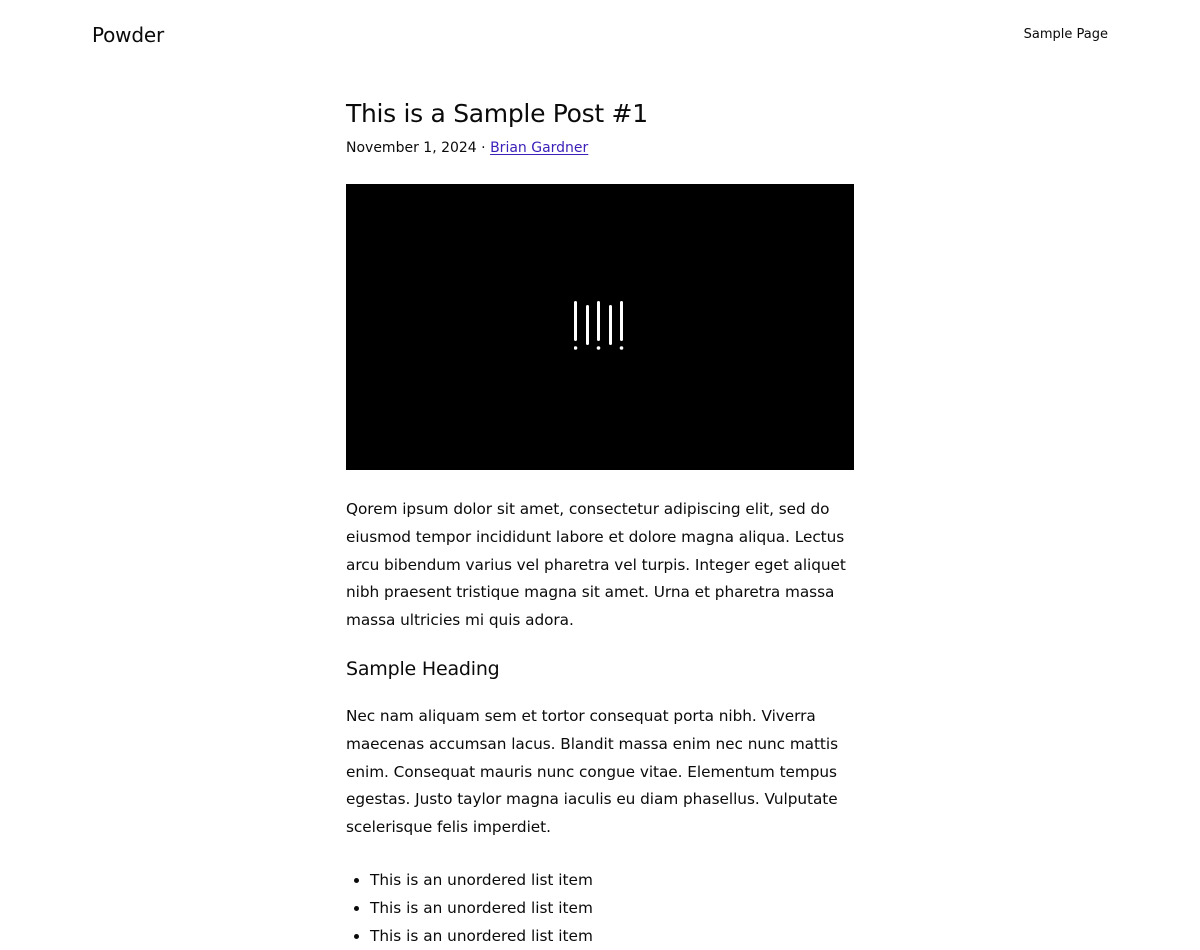 The image size is (1200, 950). What do you see at coordinates (600, 35) in the screenshot?
I see `site-header: Powder Sample Page` at bounding box center [600, 35].